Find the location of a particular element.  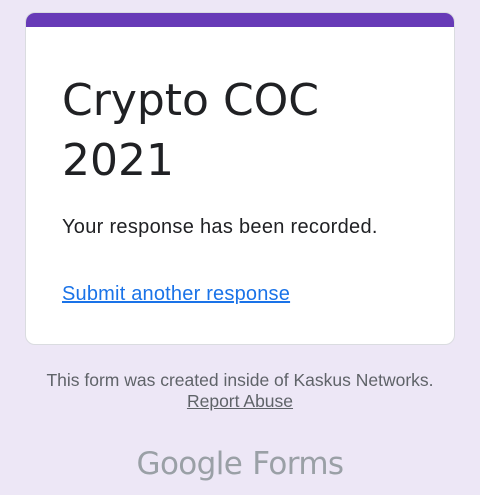

submit-another-response-link: Submit another response is located at coordinates (176, 294).